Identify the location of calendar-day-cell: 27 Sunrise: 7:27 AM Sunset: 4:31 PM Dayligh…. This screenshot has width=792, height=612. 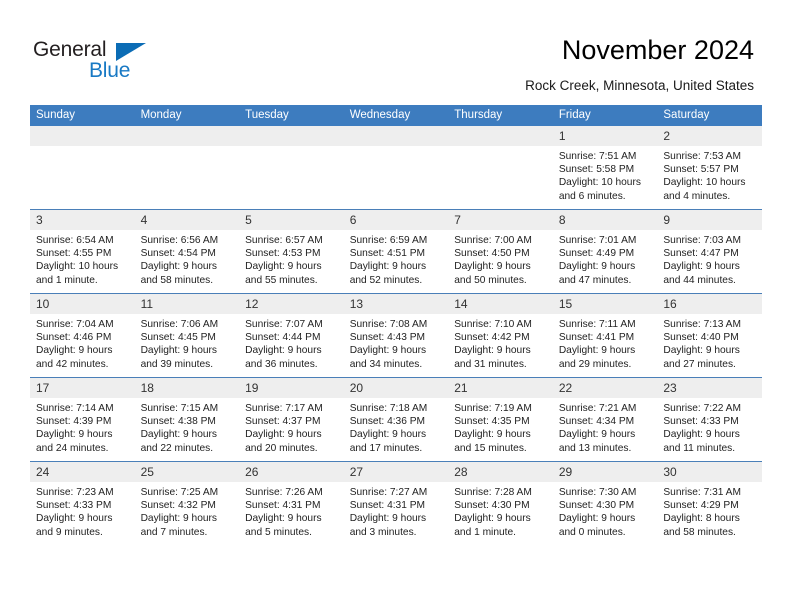
(396, 503).